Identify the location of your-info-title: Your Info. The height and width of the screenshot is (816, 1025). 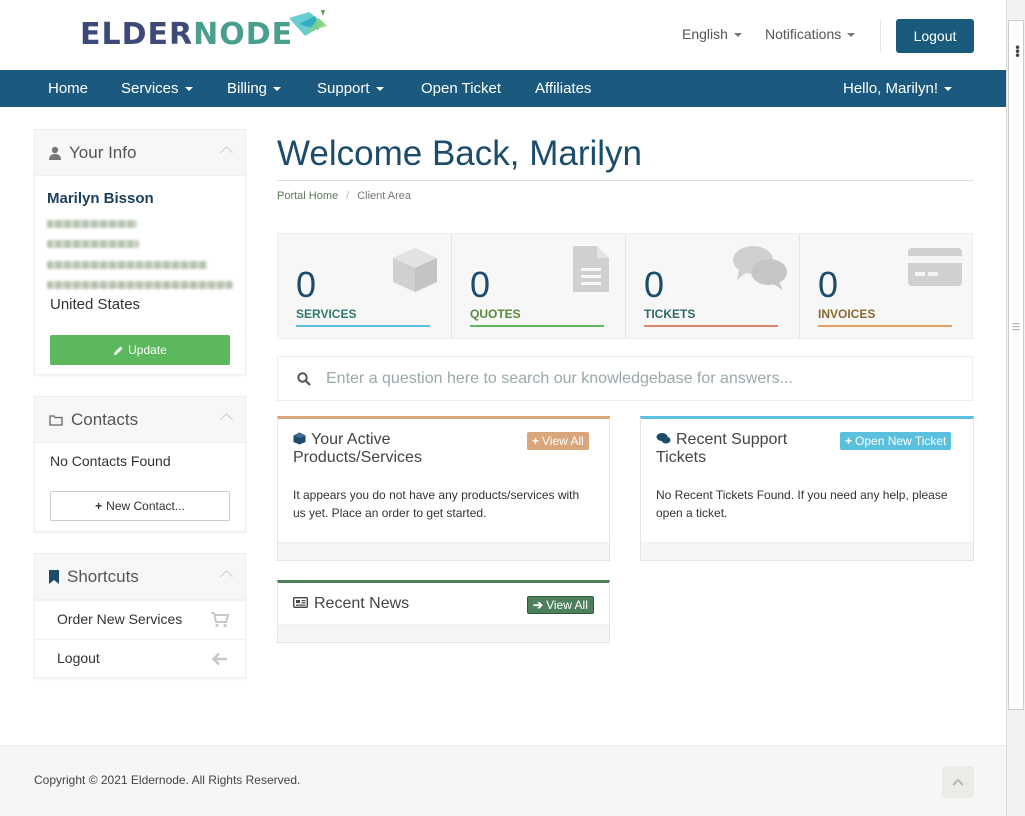
(103, 152).